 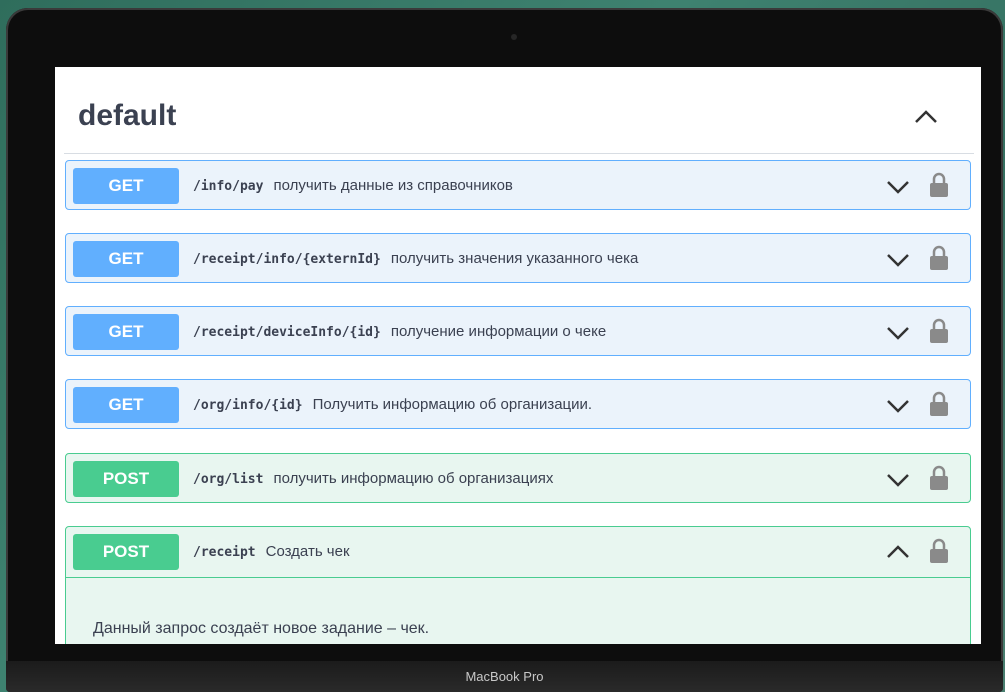 What do you see at coordinates (514, 258) in the screenshot?
I see `operation-summary: получить значения указанного чека` at bounding box center [514, 258].